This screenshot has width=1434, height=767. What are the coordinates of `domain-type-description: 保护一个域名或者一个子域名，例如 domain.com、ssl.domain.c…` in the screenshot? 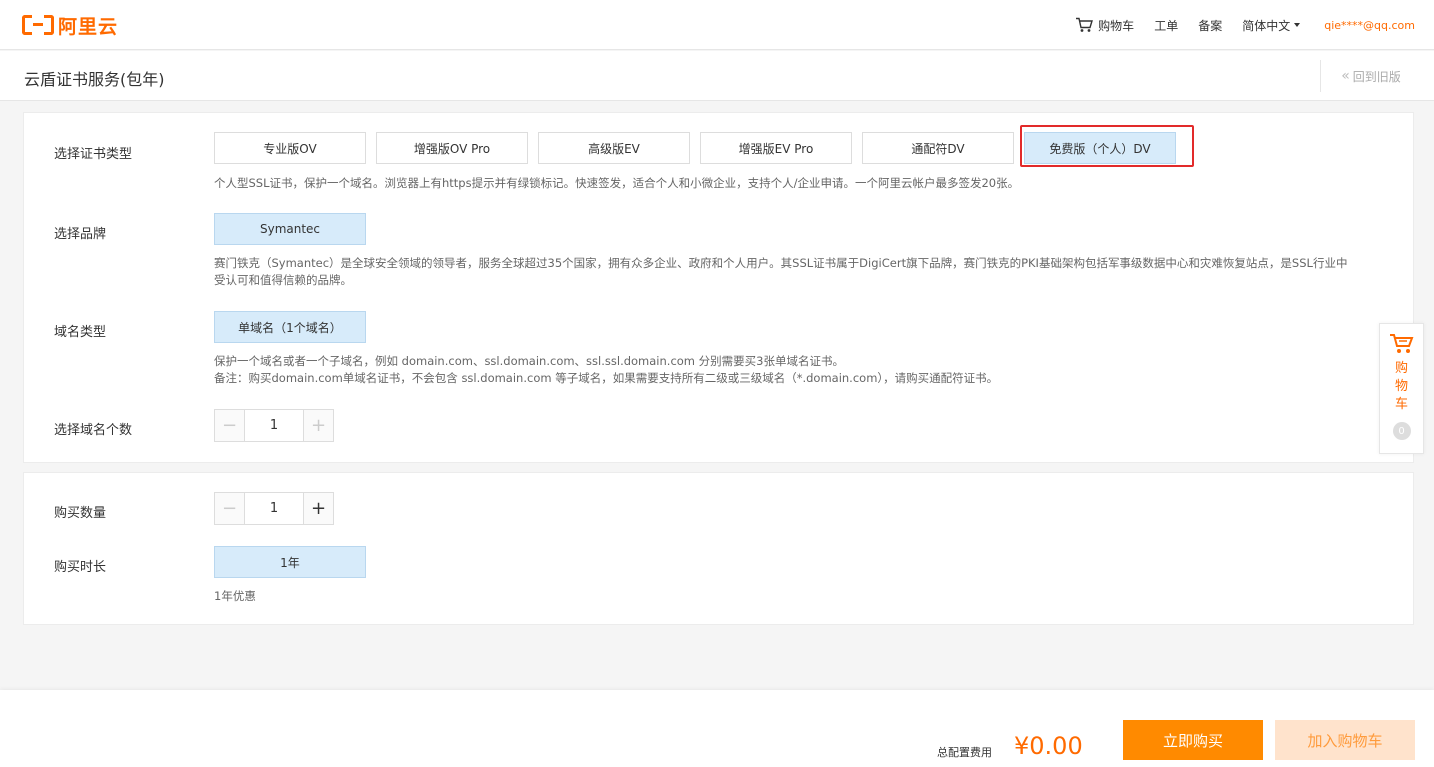 It's located at (606, 370).